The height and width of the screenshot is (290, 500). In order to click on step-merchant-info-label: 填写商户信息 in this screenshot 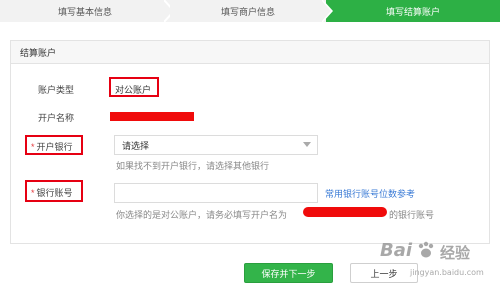, I will do `click(247, 11)`.